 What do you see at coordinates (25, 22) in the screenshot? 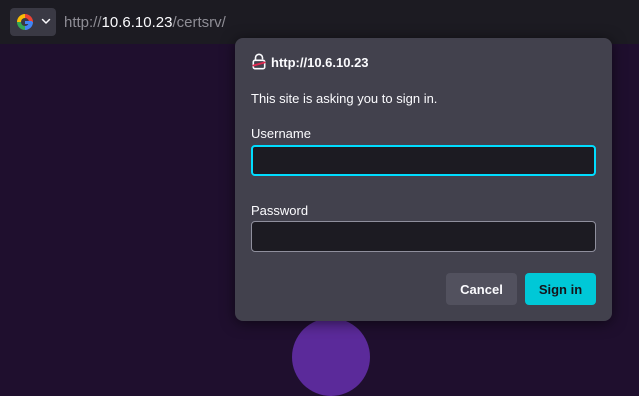
I see `google-g-icon` at bounding box center [25, 22].